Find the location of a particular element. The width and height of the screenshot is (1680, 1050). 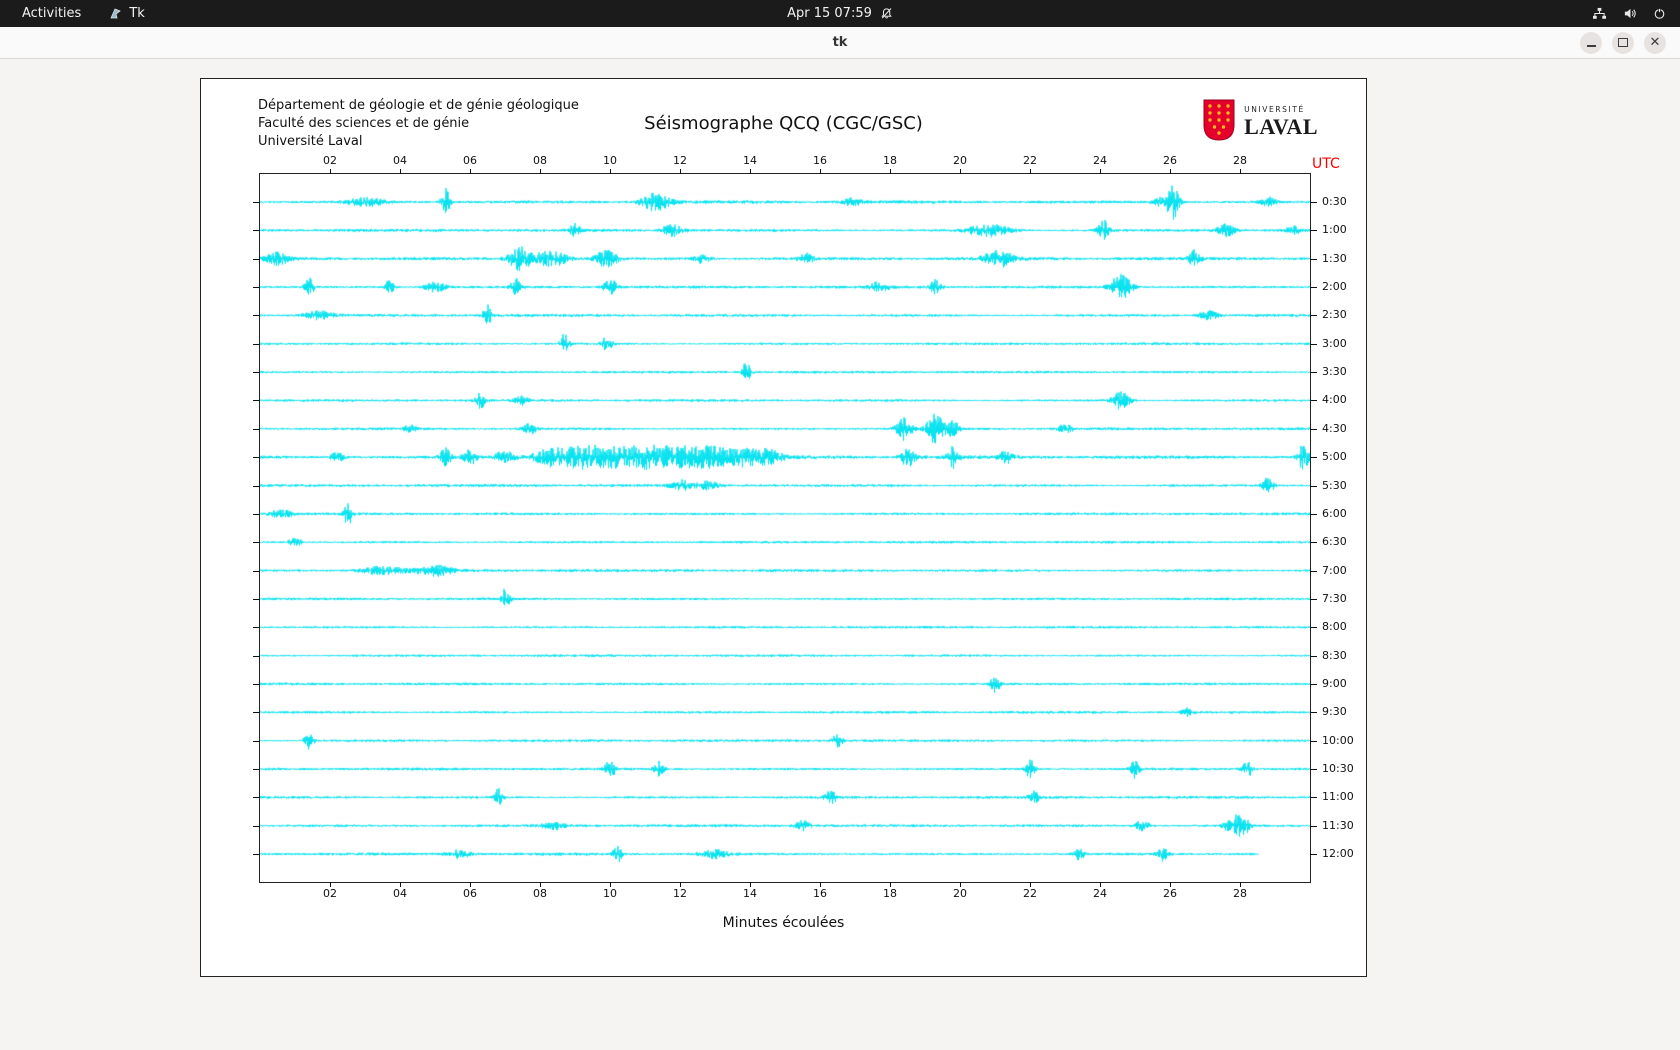

x-tick-label-top: 22 is located at coordinates (1030, 160).